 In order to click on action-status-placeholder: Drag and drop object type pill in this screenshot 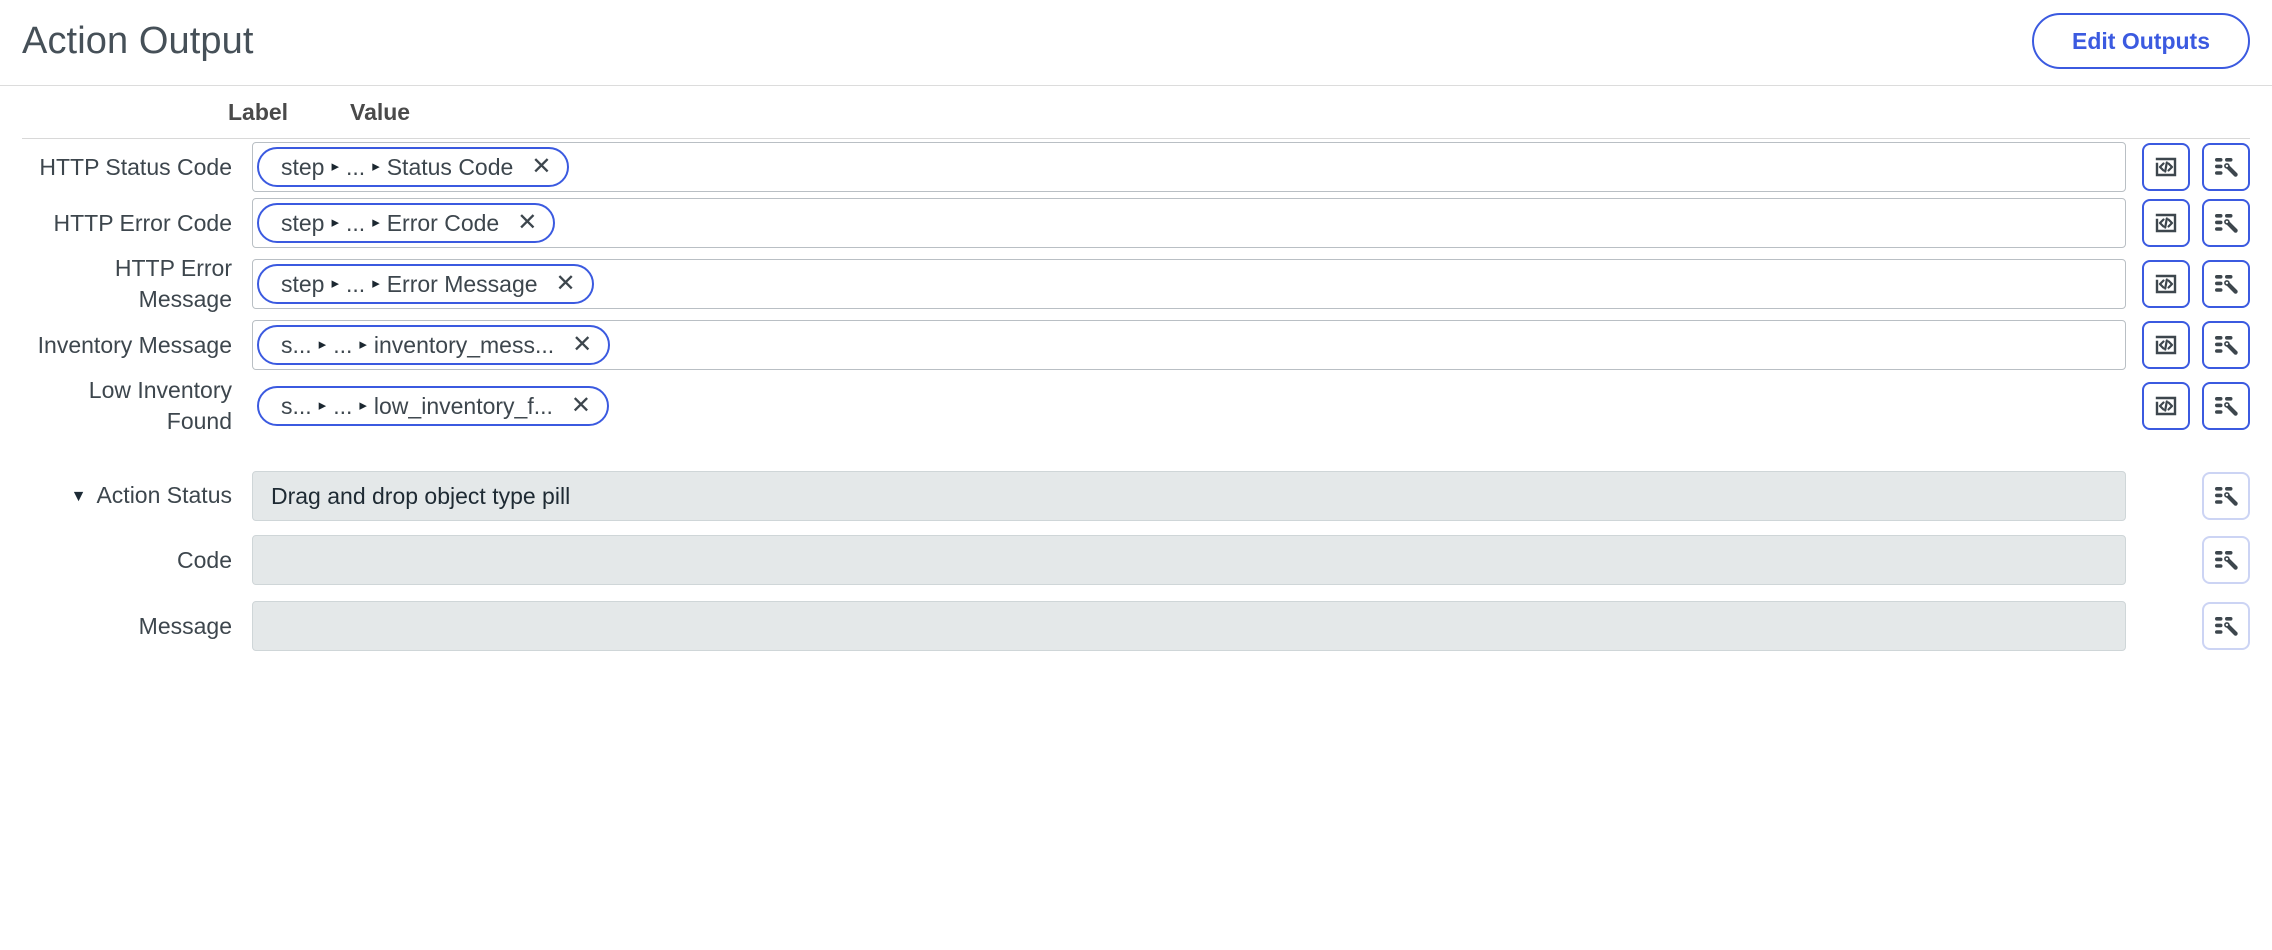, I will do `click(421, 495)`.